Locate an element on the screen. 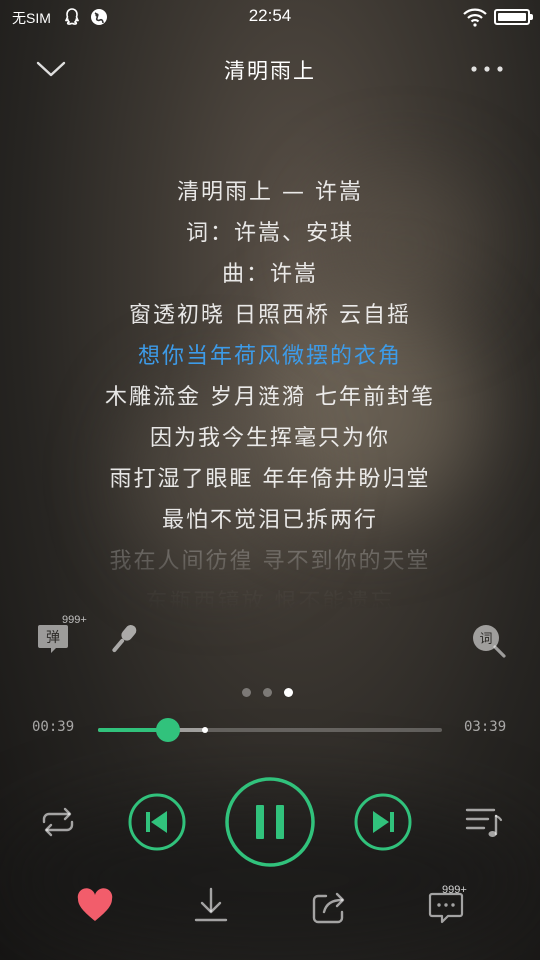 This screenshot has width=540, height=960. lyric-search-label: 词 is located at coordinates (485, 639).